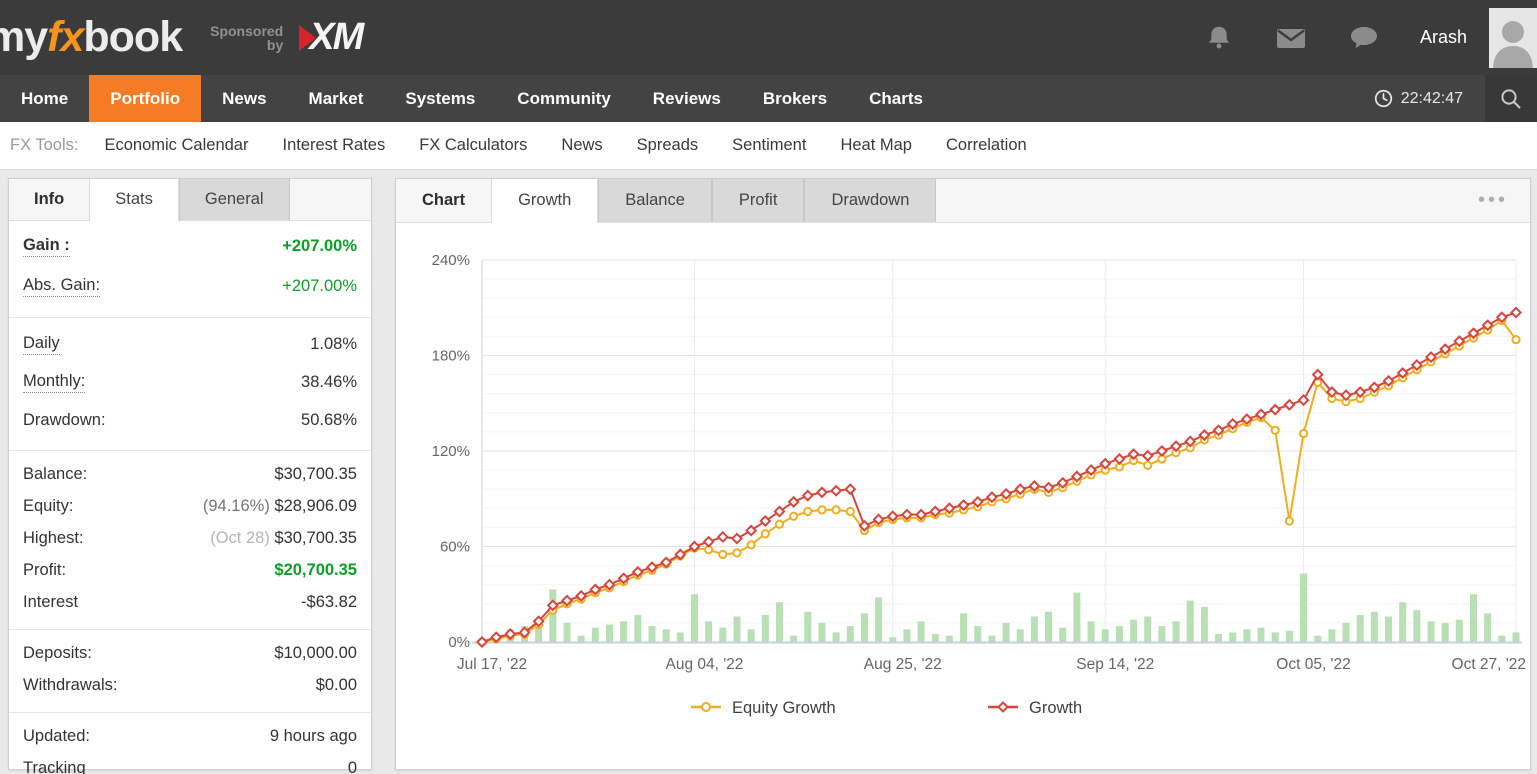 The image size is (1537, 774). What do you see at coordinates (44, 98) in the screenshot?
I see `nav-item-home: Home` at bounding box center [44, 98].